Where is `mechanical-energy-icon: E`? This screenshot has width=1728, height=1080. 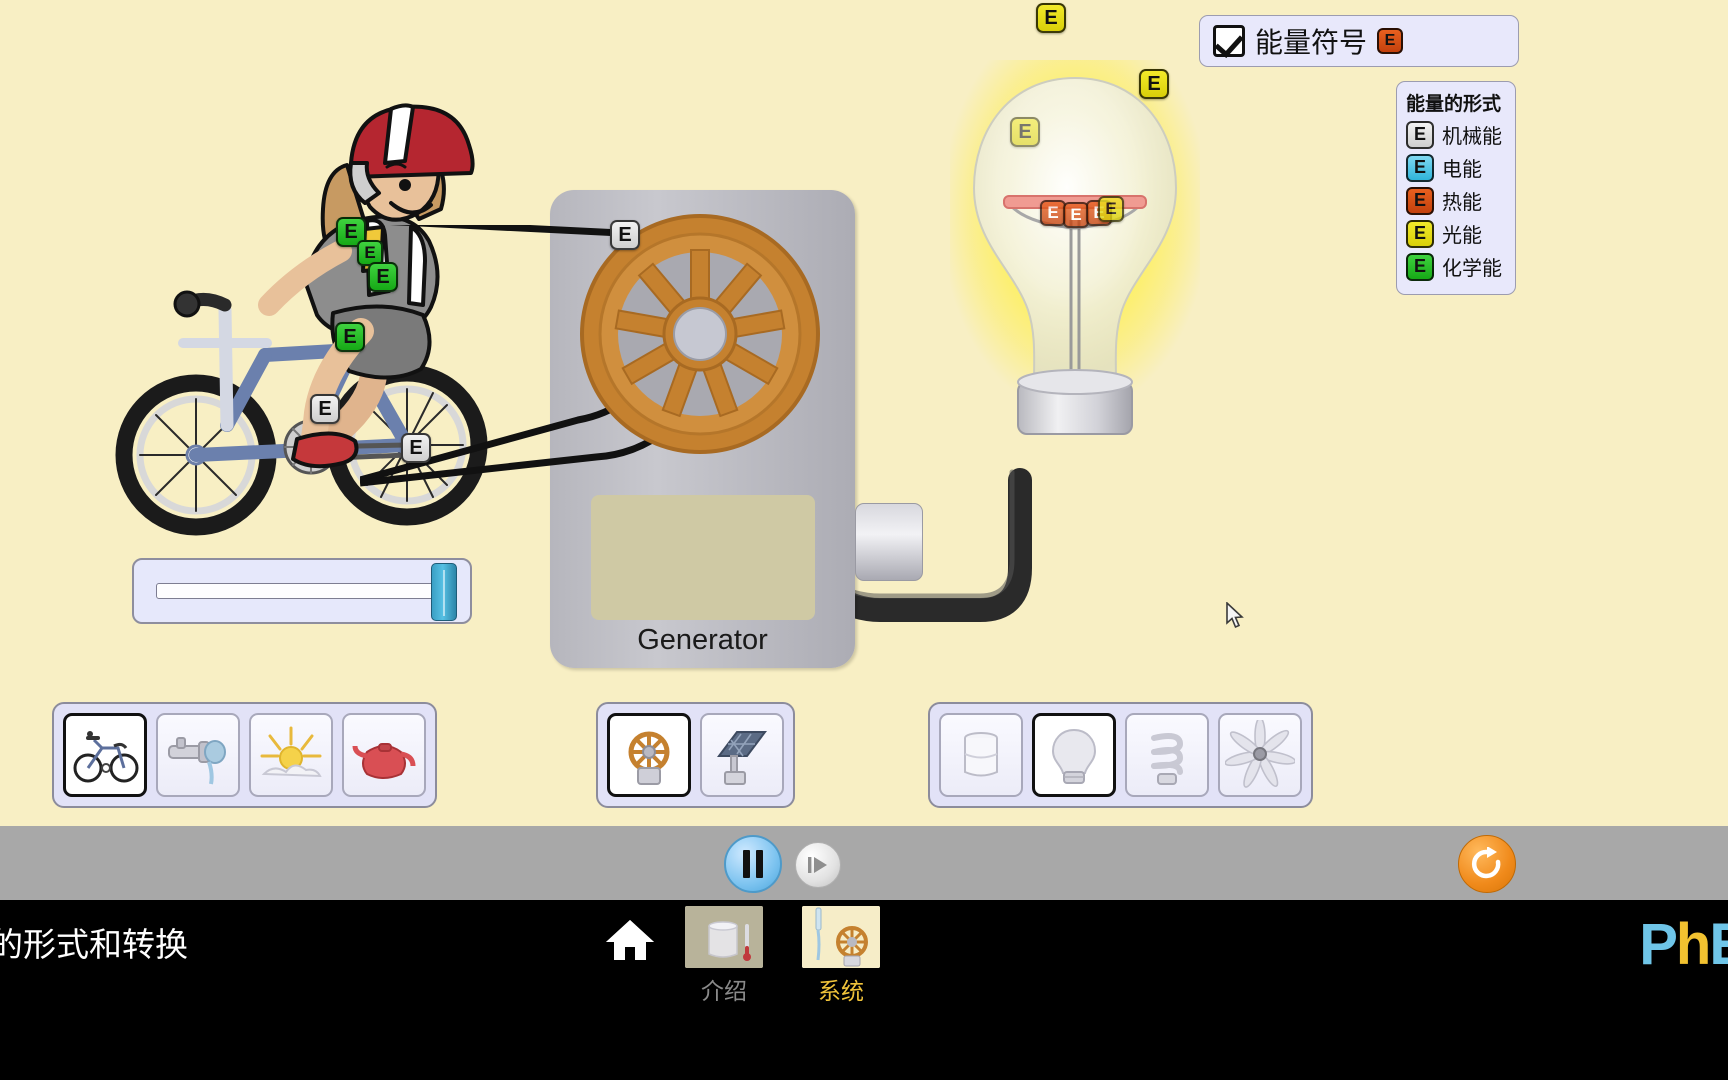 mechanical-energy-icon: E is located at coordinates (1420, 134).